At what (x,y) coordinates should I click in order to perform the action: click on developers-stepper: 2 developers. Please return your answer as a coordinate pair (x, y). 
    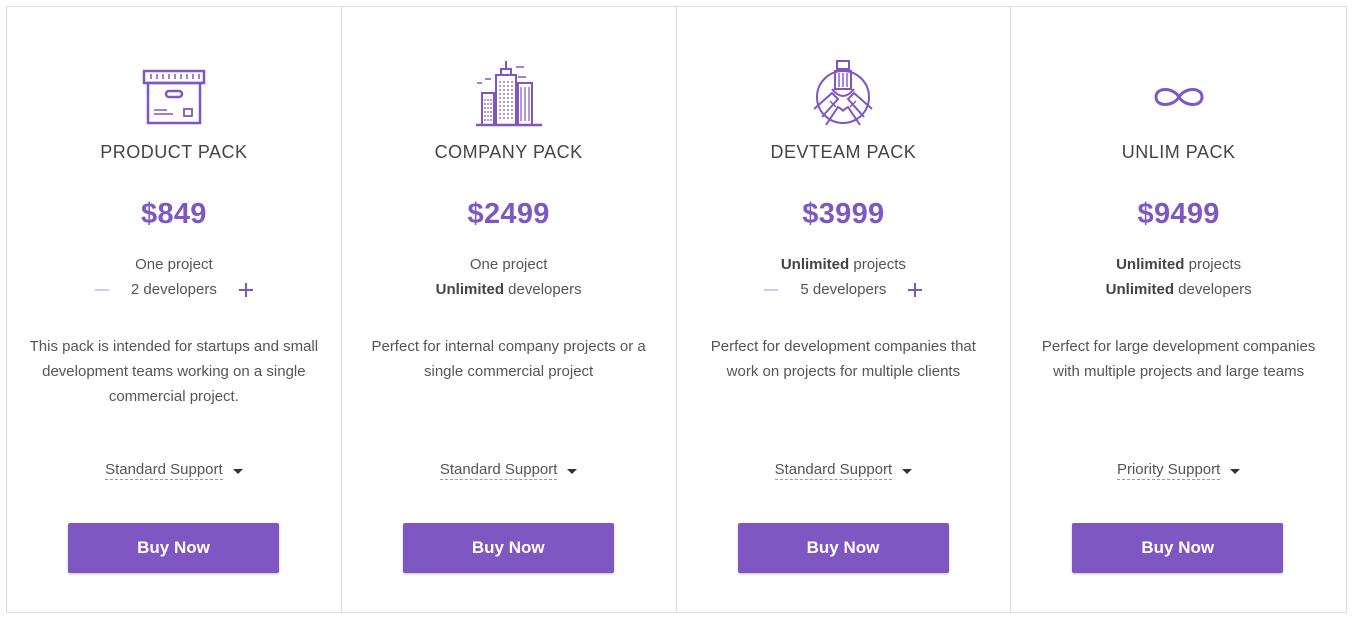
    Looking at the image, I should click on (174, 290).